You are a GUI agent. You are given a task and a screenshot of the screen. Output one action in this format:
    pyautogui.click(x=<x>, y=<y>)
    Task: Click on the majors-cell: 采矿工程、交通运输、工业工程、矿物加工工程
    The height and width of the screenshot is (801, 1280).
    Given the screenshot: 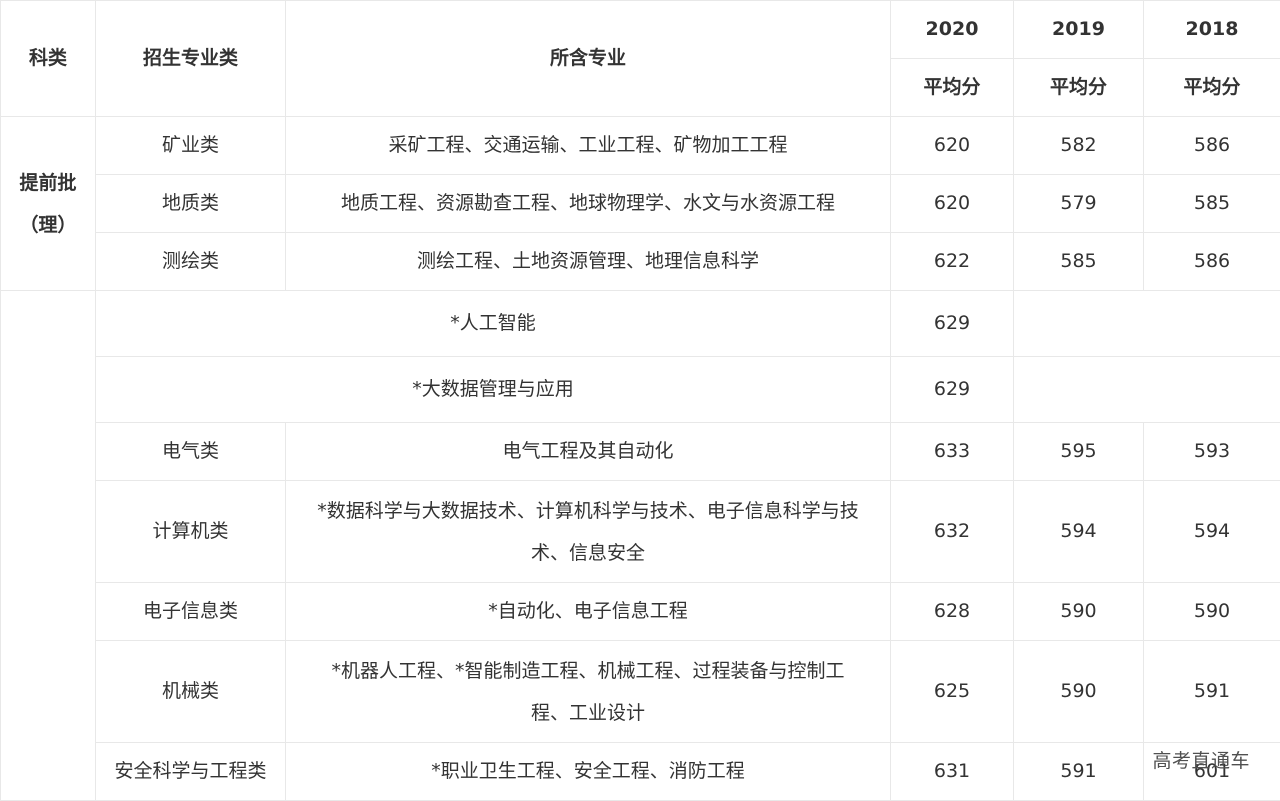 What is the action you would take?
    pyautogui.click(x=588, y=146)
    